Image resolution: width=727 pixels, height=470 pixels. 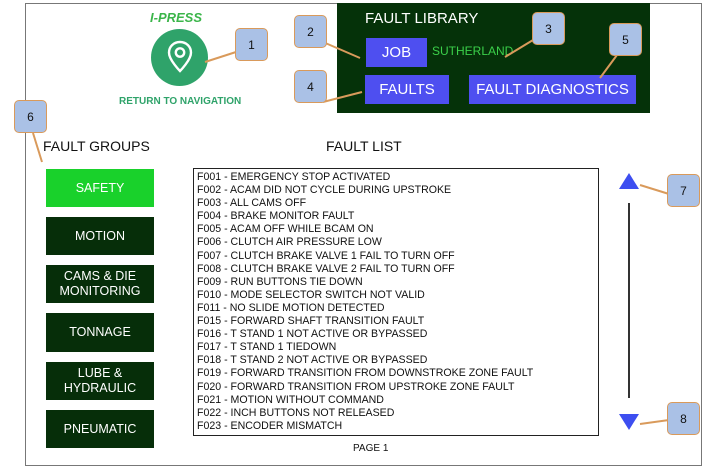 What do you see at coordinates (548, 28) in the screenshot?
I see `callout-badge-3: 3` at bounding box center [548, 28].